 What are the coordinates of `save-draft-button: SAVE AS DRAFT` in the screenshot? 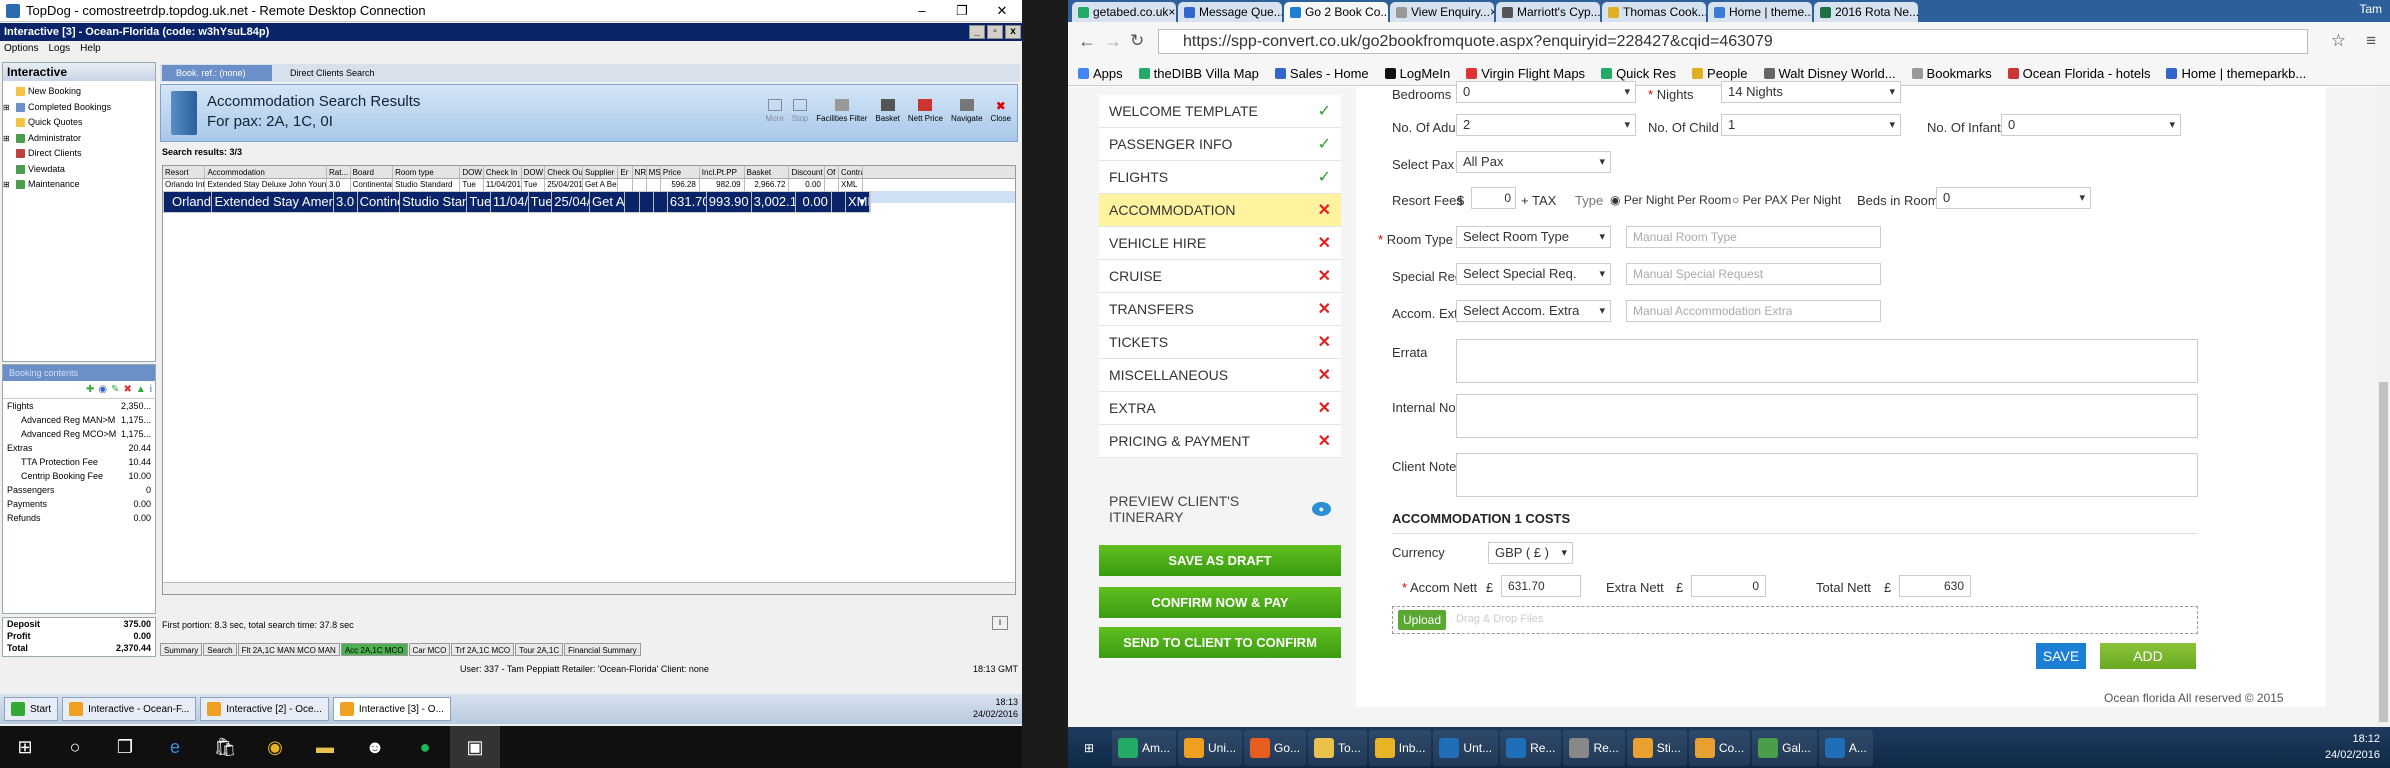 It's located at (1220, 560).